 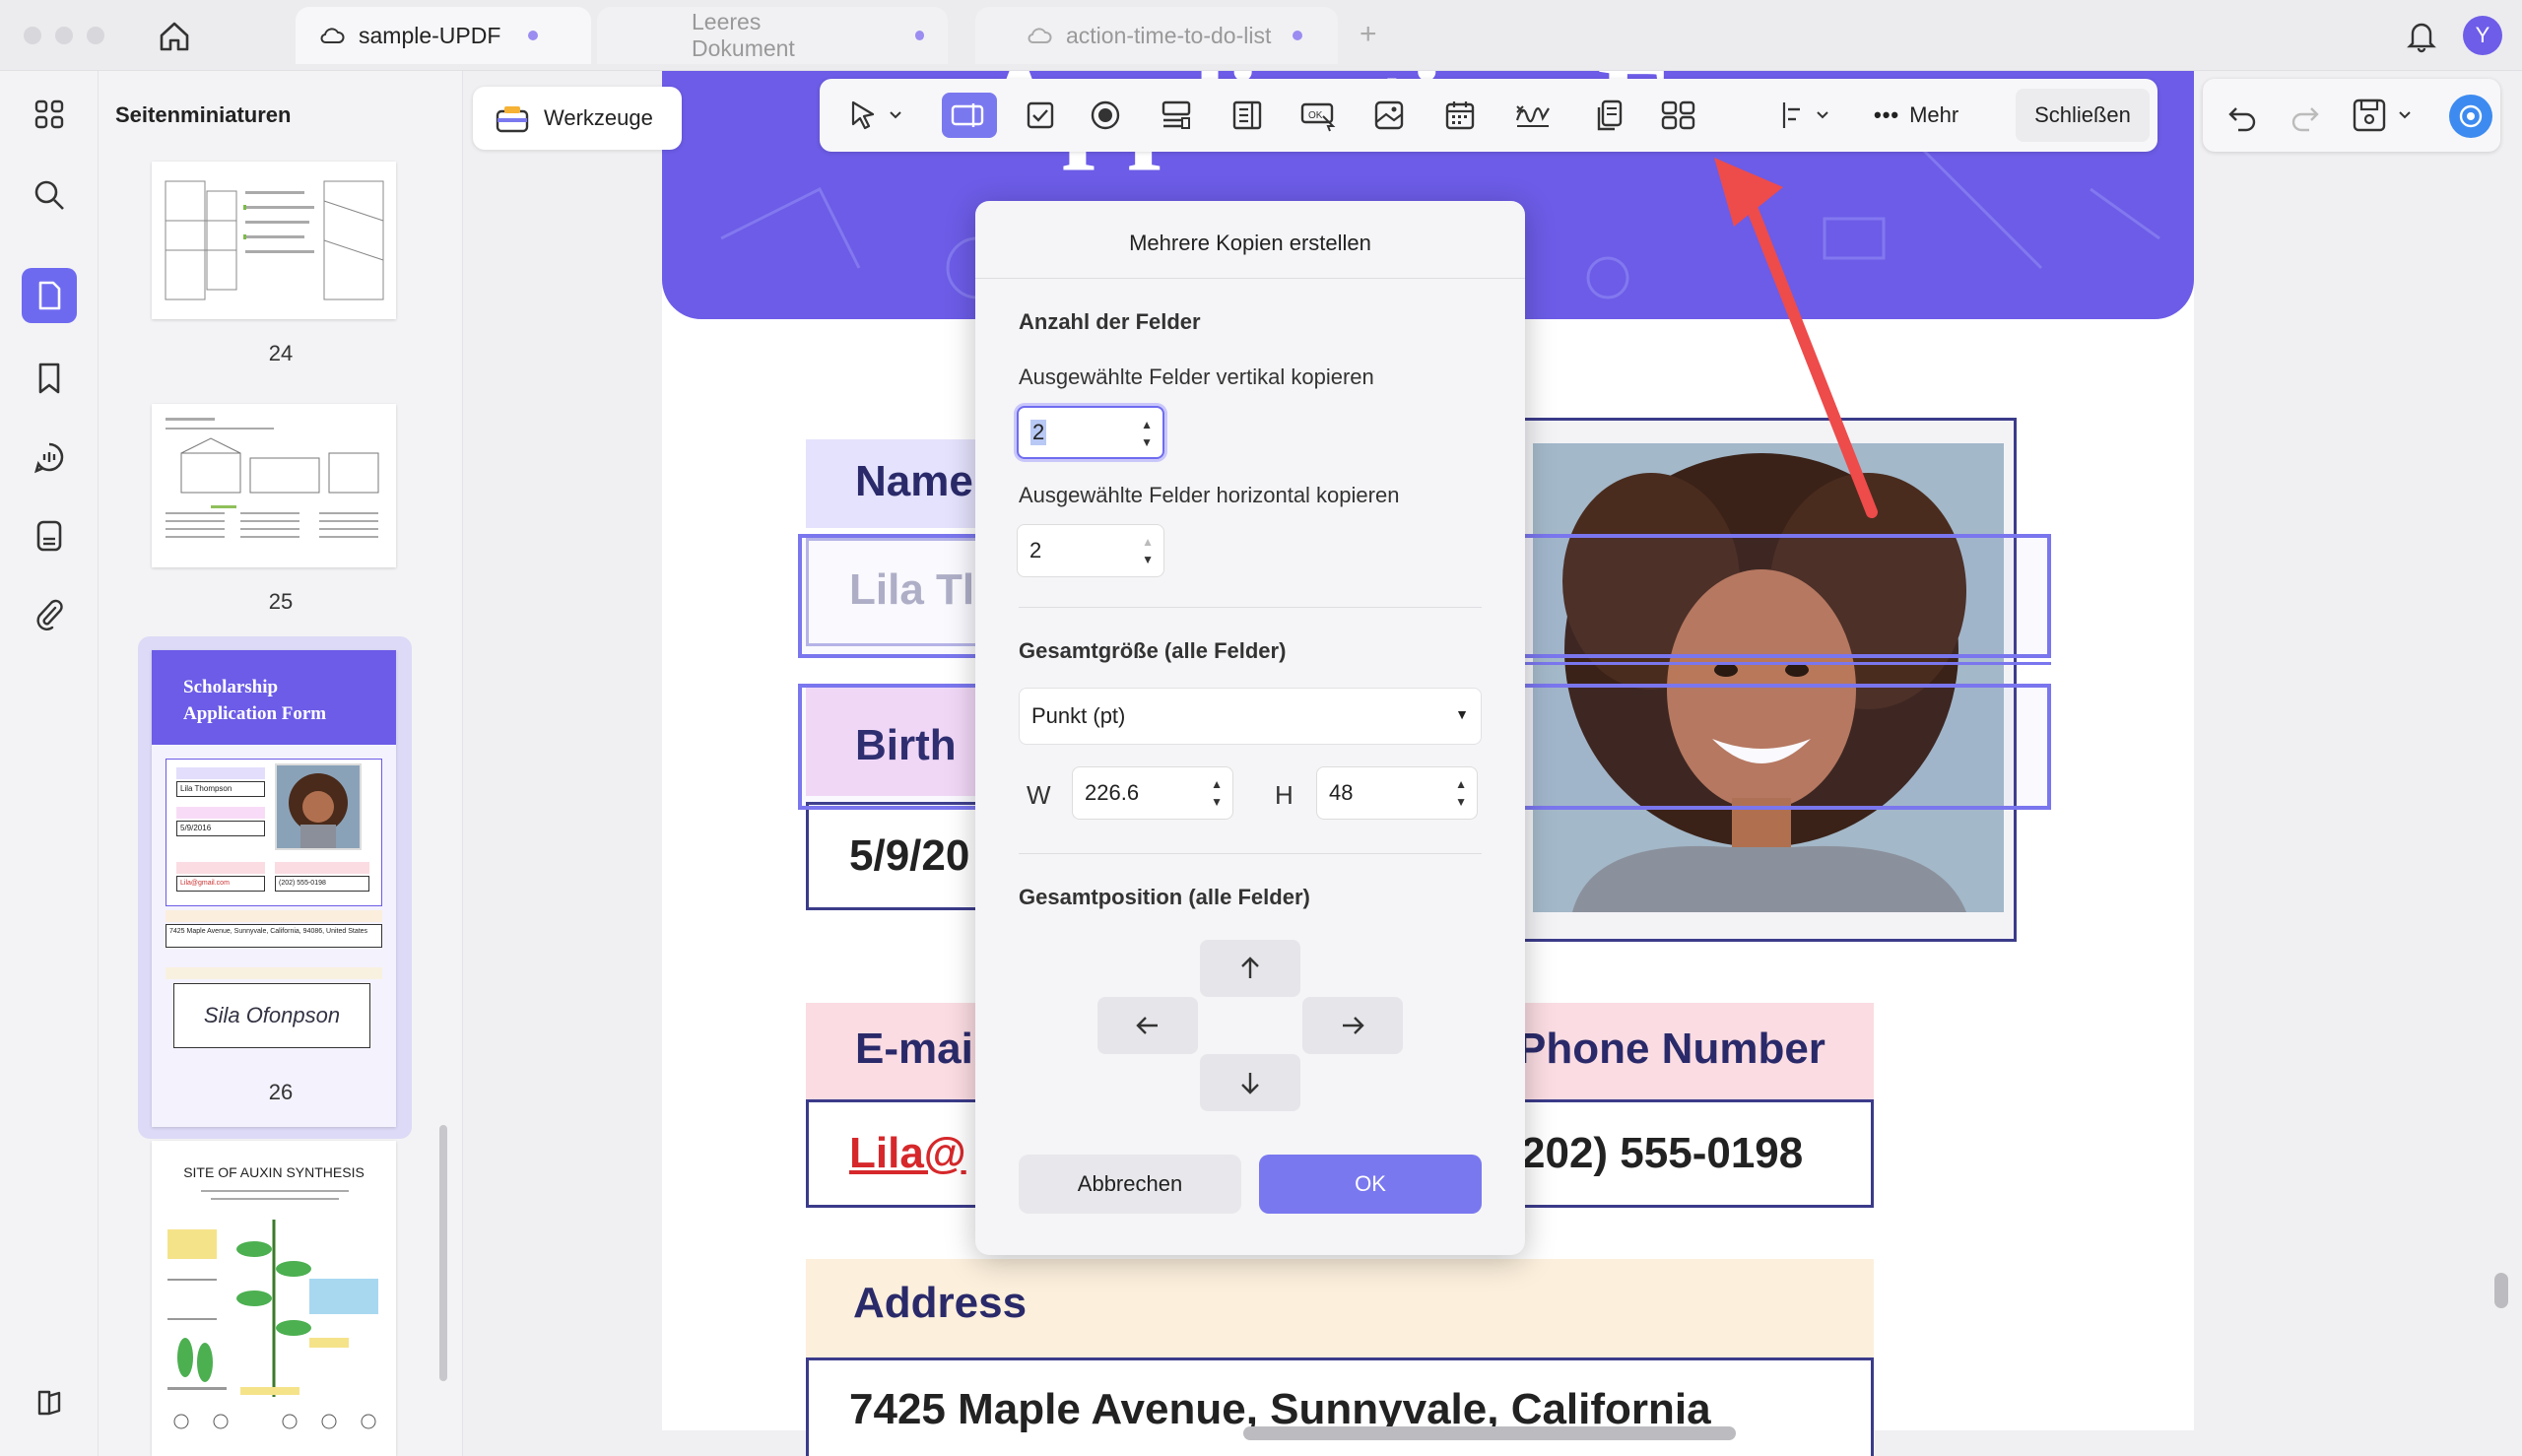 What do you see at coordinates (1196, 376) in the screenshot?
I see `vertical-copies-label: Ausgewählte Felder vertikal kopieren` at bounding box center [1196, 376].